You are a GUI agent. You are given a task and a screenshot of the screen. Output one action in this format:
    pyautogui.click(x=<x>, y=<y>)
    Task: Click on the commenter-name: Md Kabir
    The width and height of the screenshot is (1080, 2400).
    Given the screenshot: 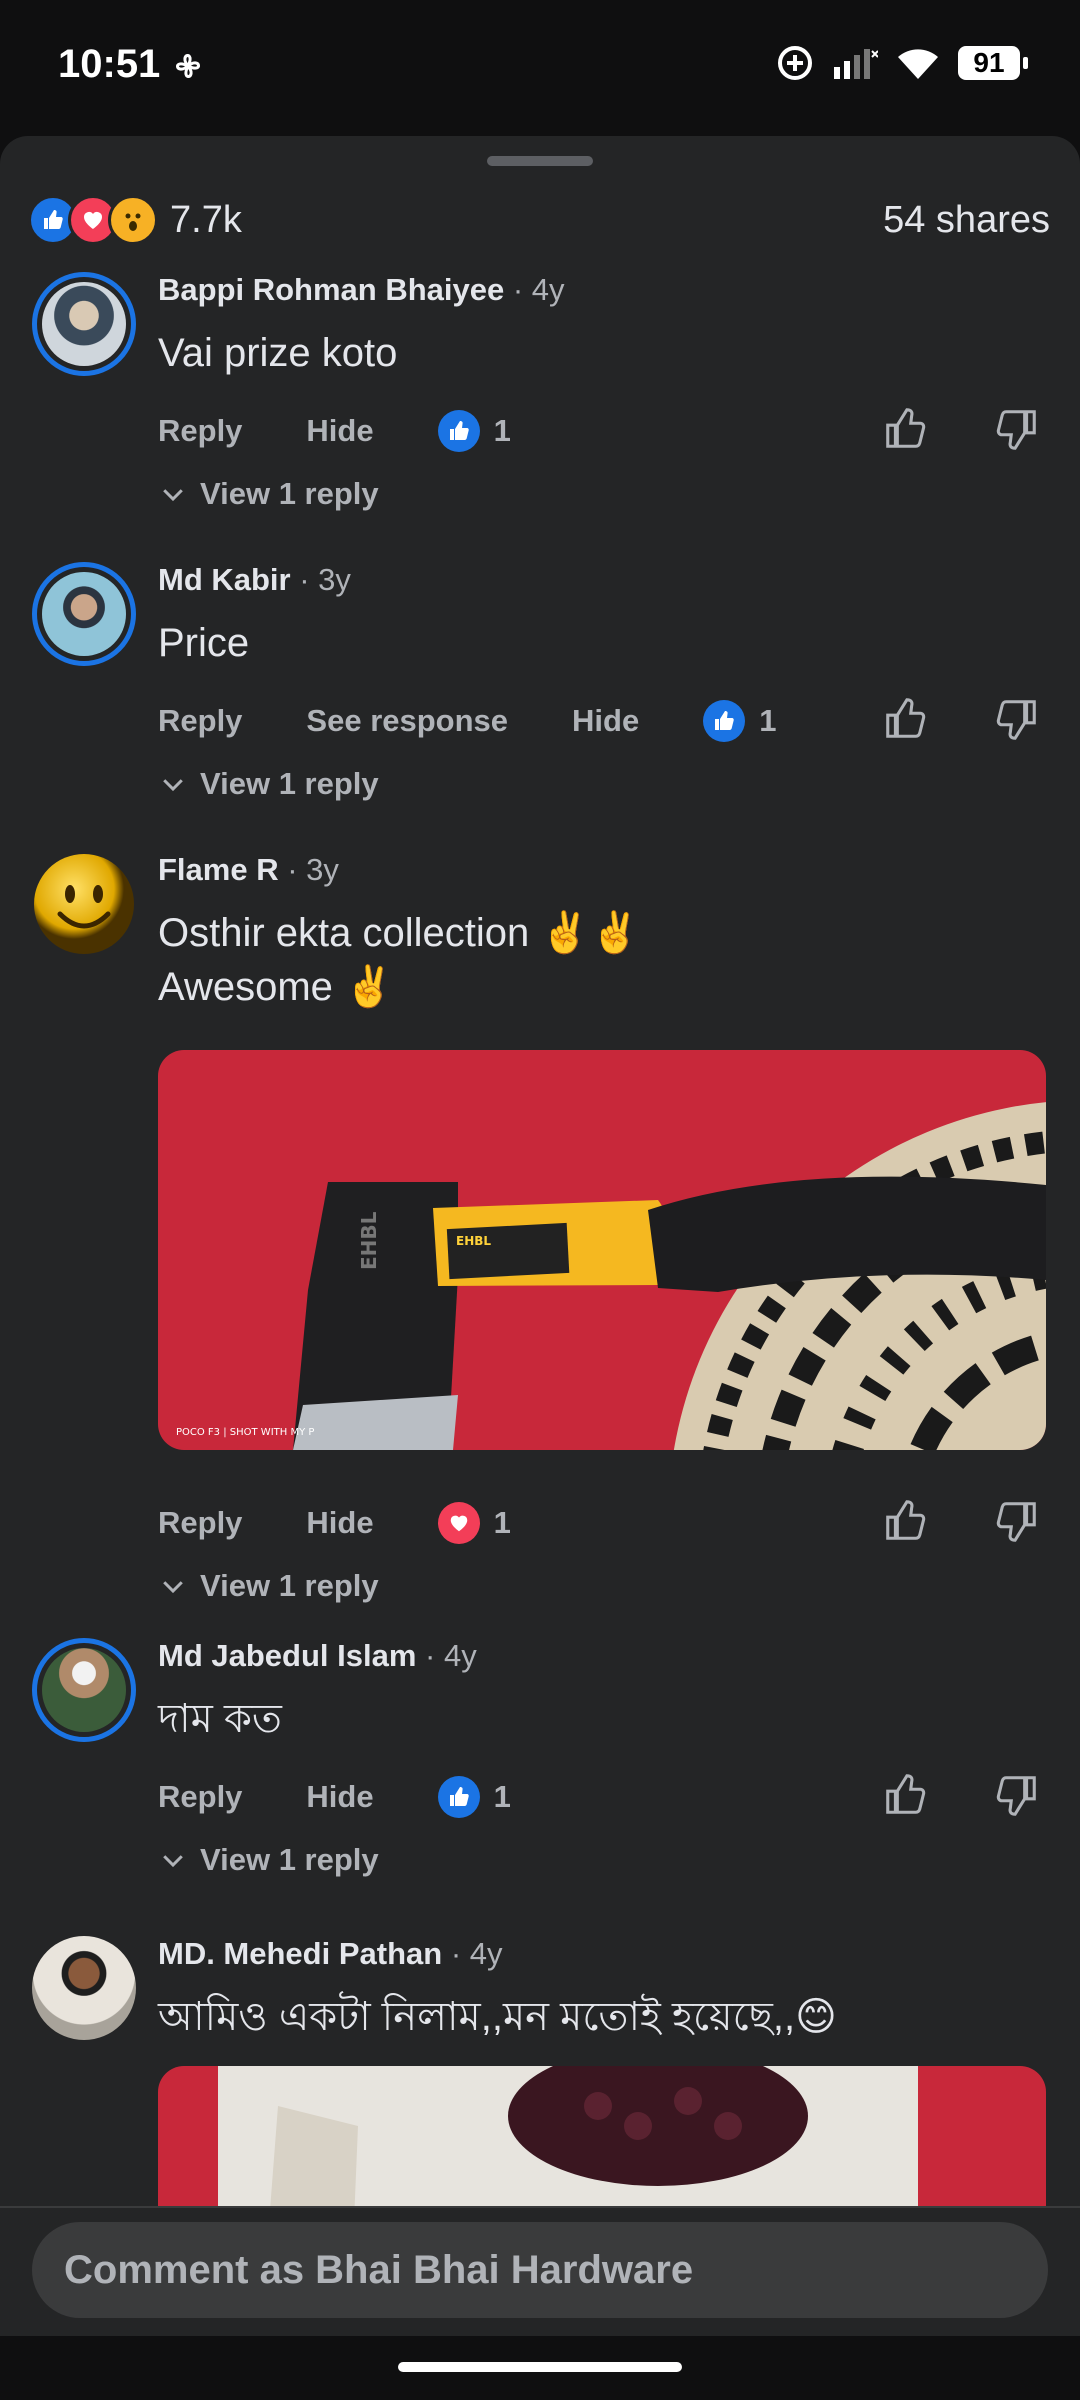 What is the action you would take?
    pyautogui.click(x=224, y=579)
    